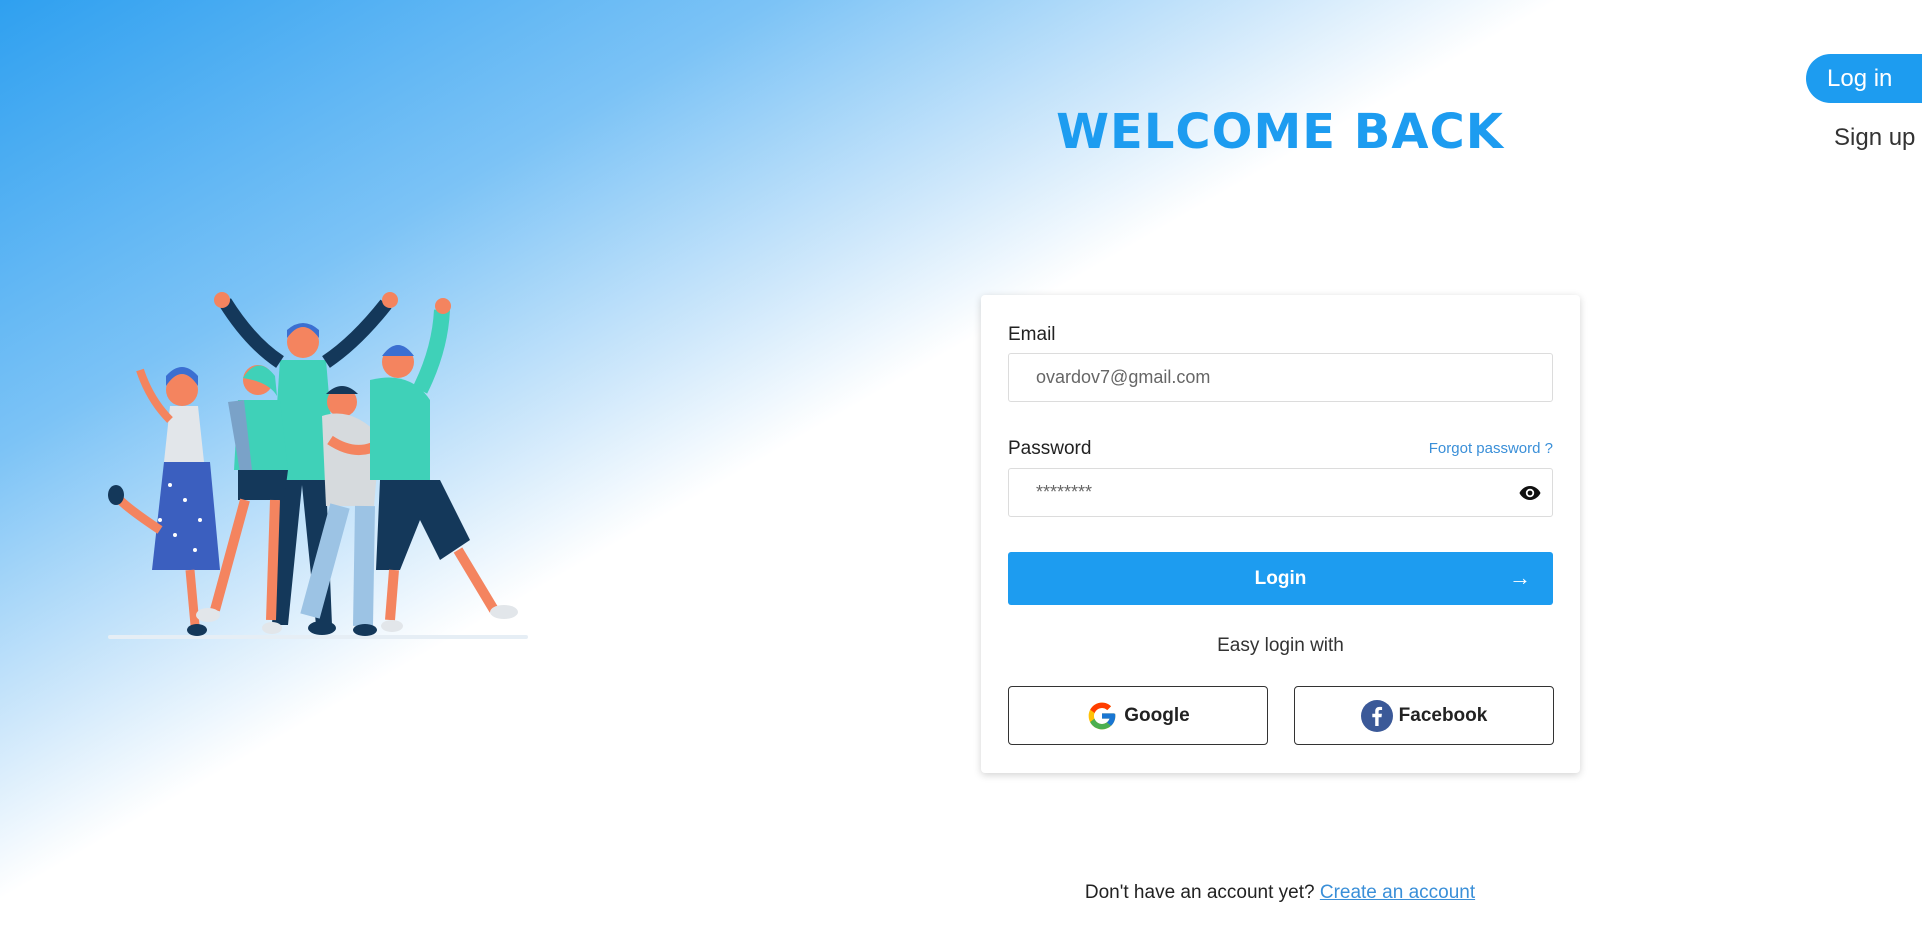 Image resolution: width=1922 pixels, height=935 pixels. I want to click on easy-login-label: Easy login with, so click(1280, 645).